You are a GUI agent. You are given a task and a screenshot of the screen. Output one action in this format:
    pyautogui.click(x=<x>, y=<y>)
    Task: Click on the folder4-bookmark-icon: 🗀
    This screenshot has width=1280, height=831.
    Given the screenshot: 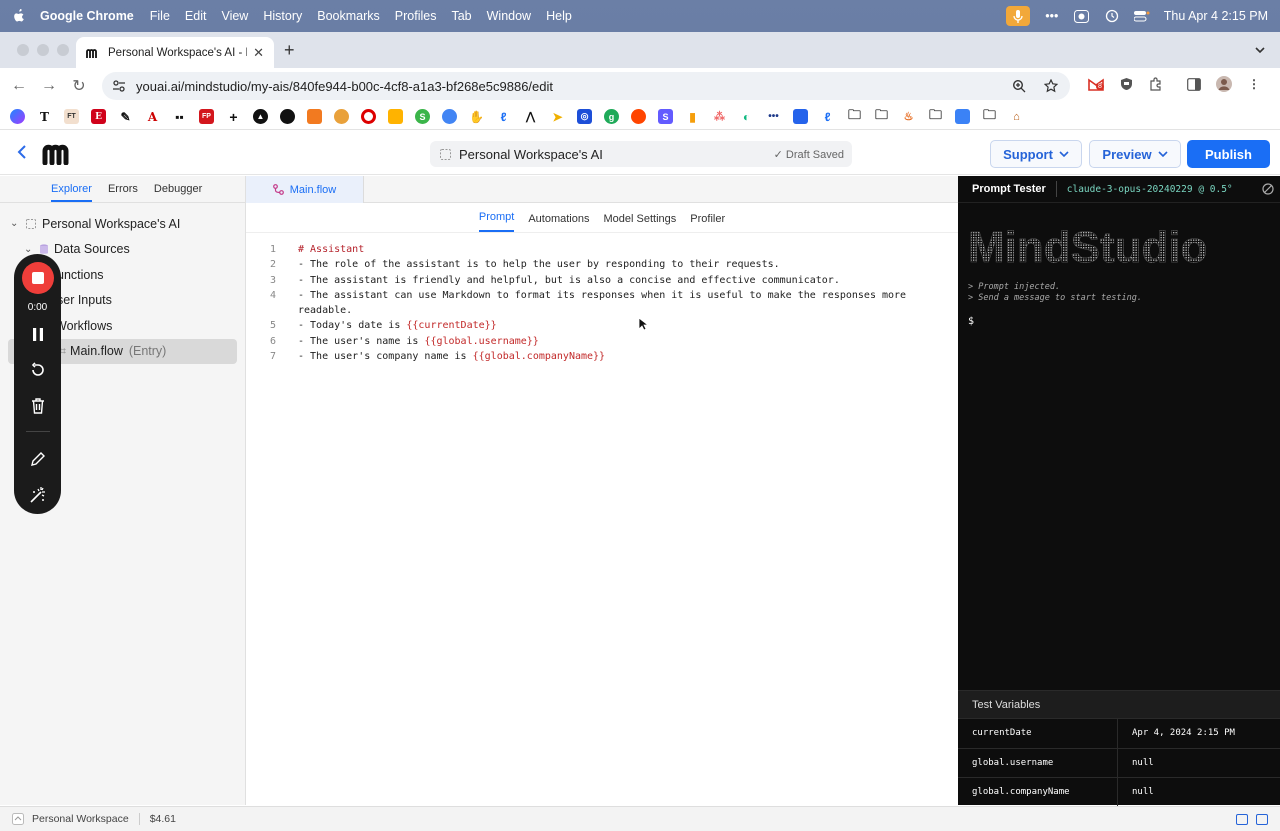 What is the action you would take?
    pyautogui.click(x=989, y=115)
    